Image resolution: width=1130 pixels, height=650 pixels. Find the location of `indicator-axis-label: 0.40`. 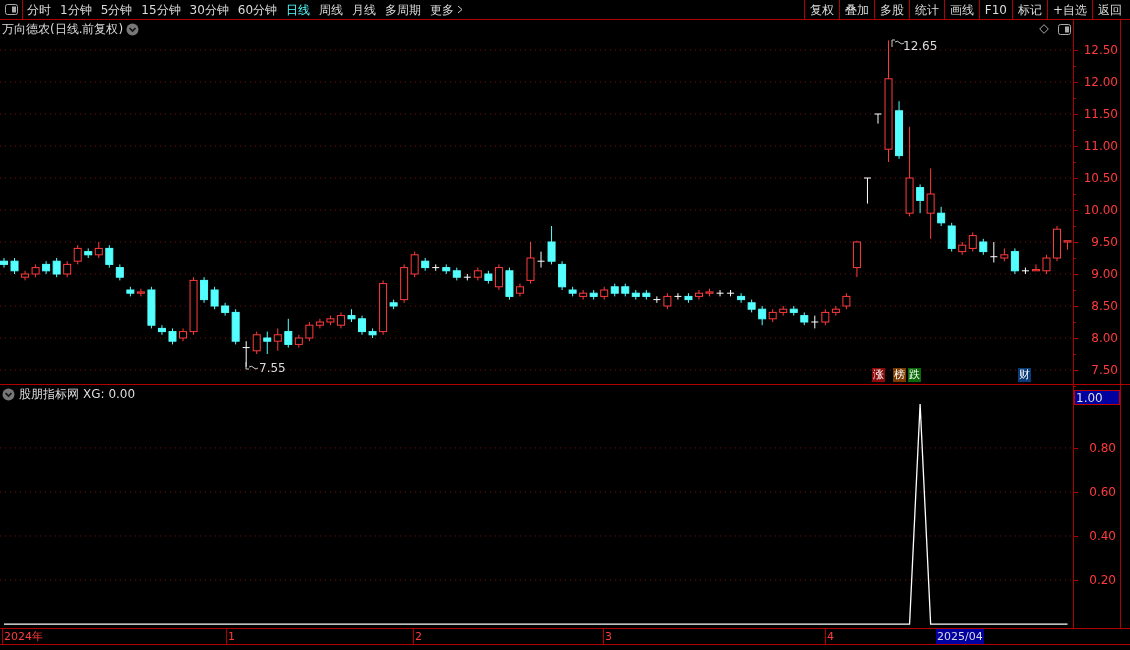

indicator-axis-label: 0.40 is located at coordinates (1102, 536).